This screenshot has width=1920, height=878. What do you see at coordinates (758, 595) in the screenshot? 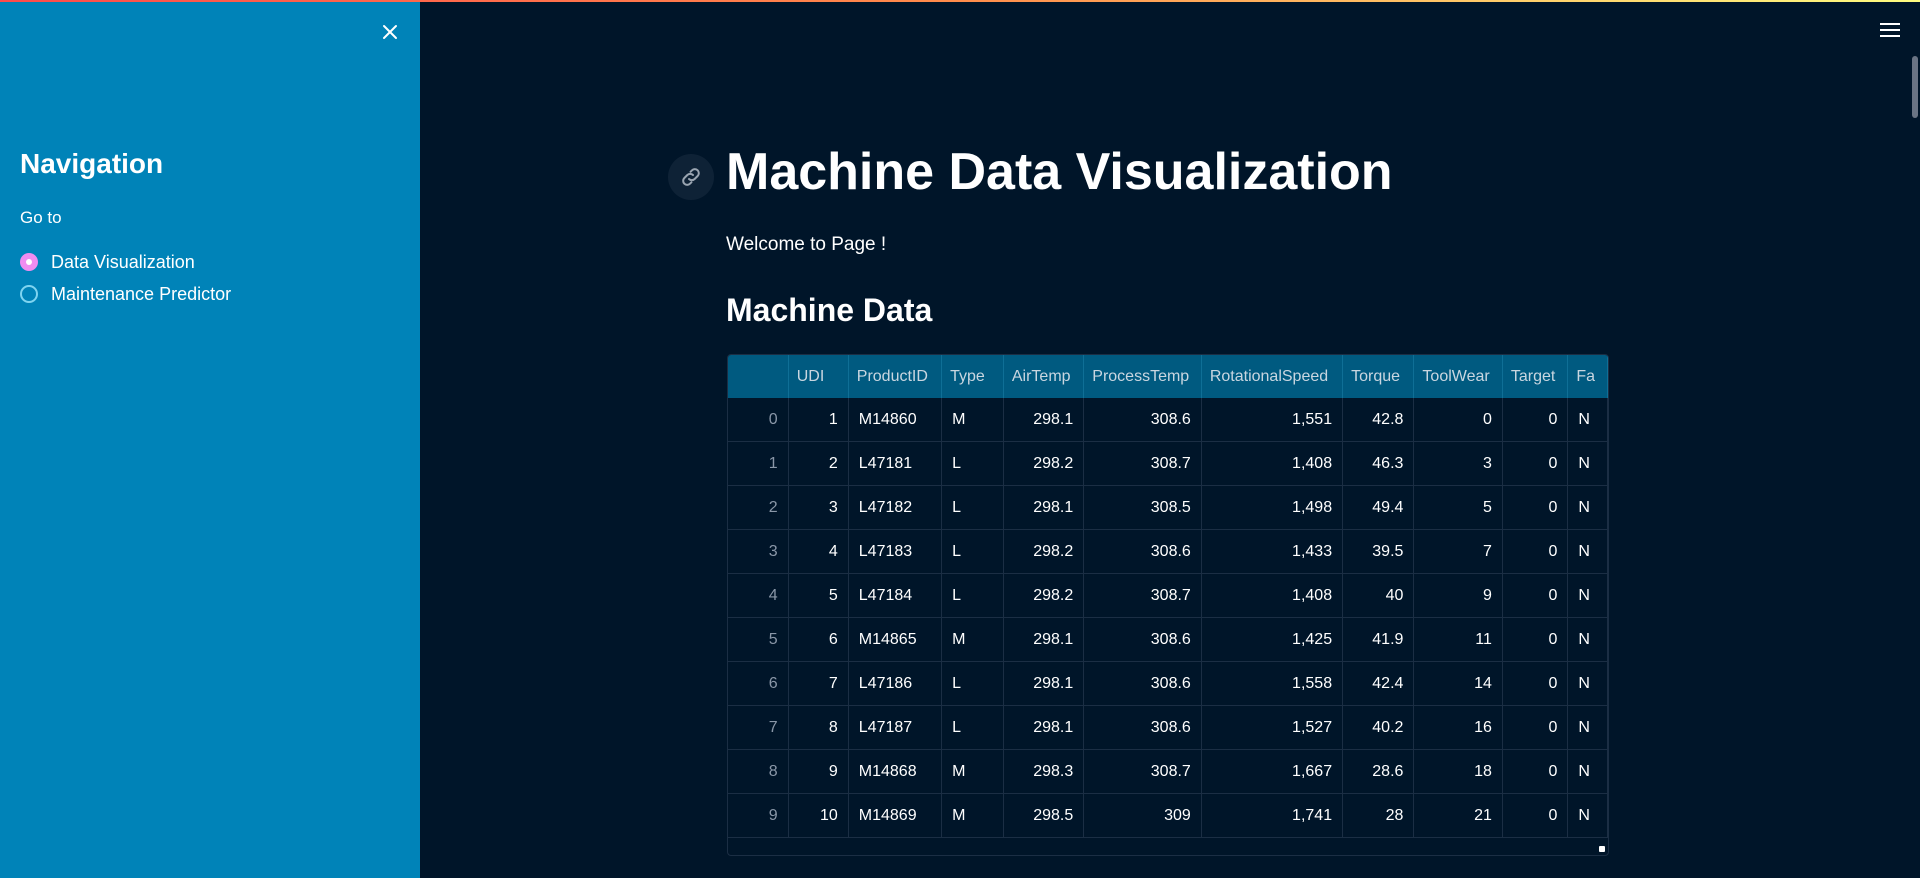
I see `row-index-cell: 4` at bounding box center [758, 595].